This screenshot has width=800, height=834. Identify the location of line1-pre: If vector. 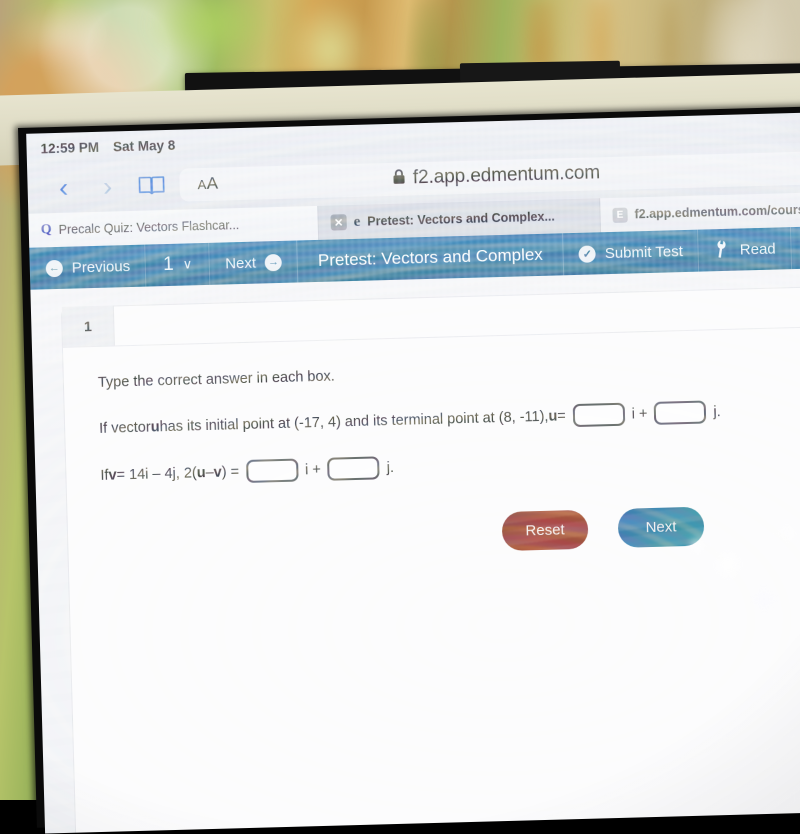
(124, 428).